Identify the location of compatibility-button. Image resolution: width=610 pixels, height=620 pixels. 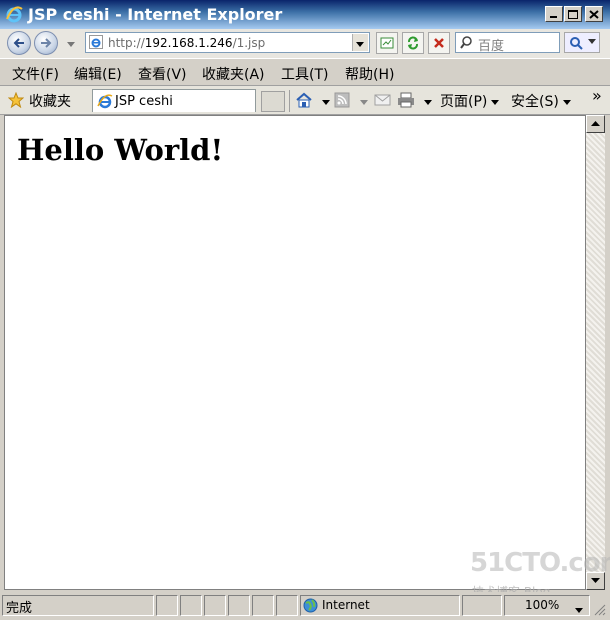
(387, 43).